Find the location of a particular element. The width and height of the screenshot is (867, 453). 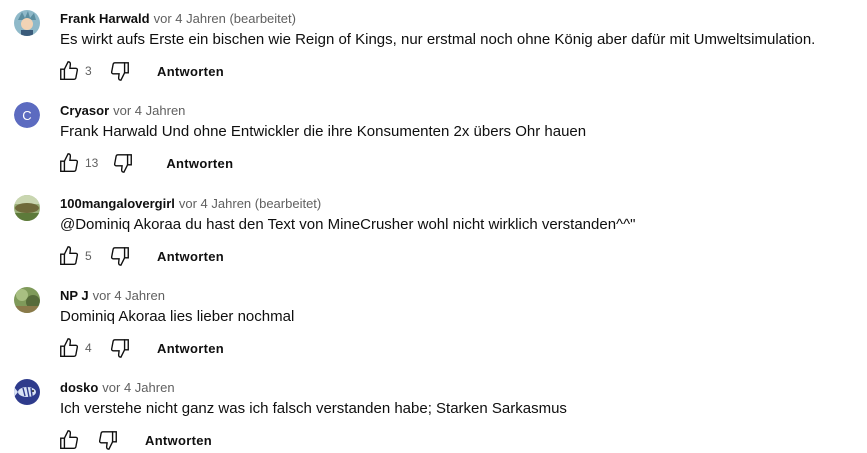

comment-actions: 3 Antworten is located at coordinates (140, 71).